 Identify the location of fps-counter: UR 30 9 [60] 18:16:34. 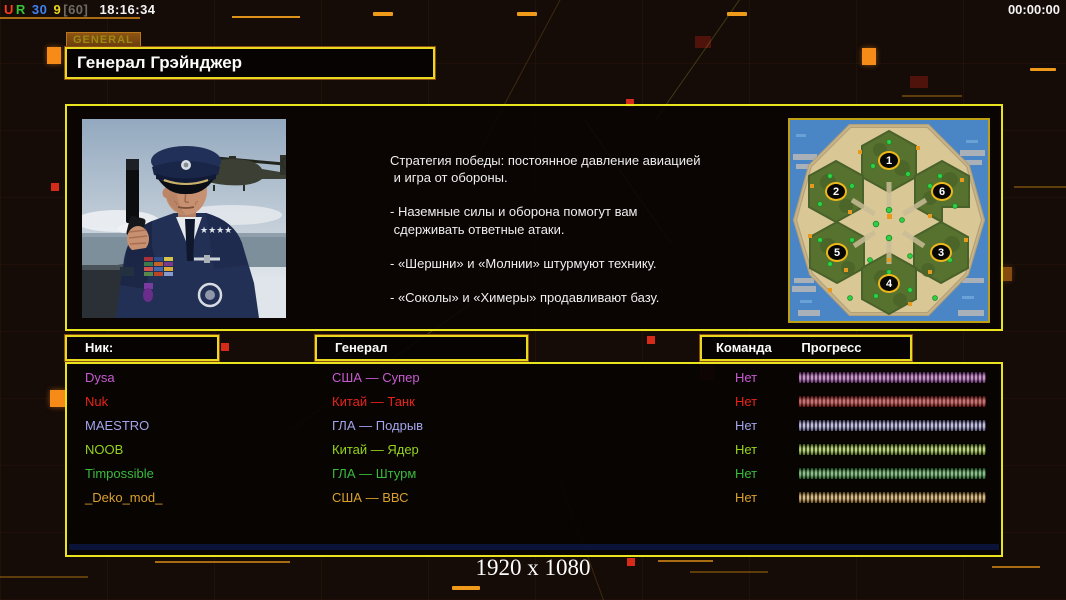
(81, 9).